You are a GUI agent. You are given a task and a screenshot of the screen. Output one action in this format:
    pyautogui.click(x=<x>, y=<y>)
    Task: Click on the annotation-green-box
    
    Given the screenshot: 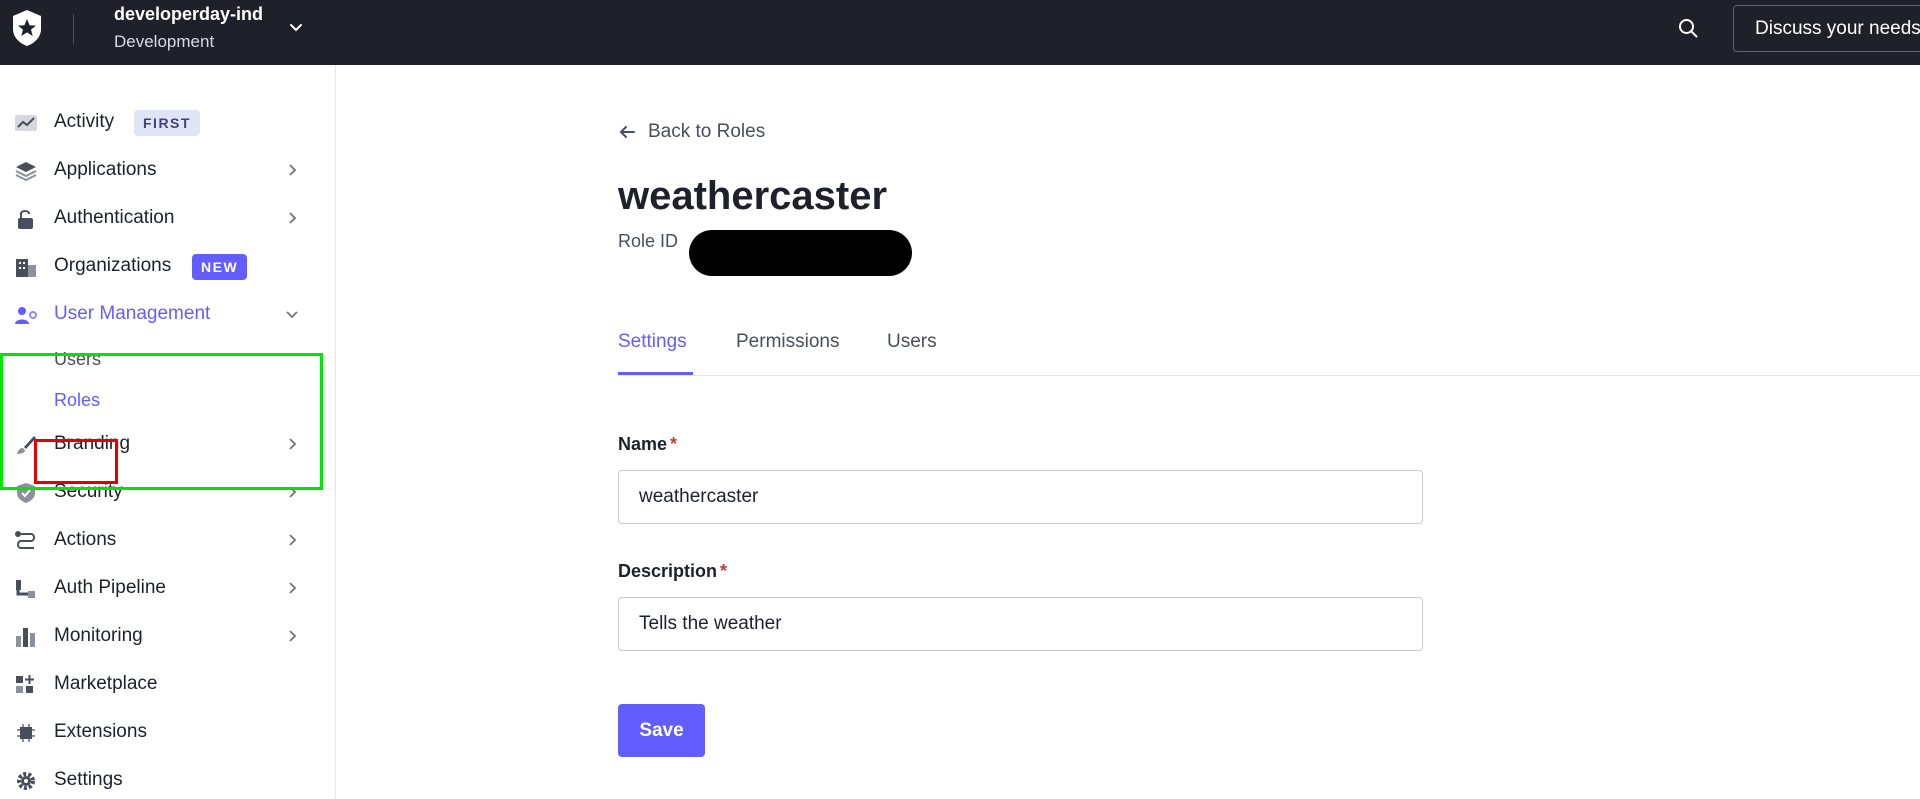 What is the action you would take?
    pyautogui.click(x=161, y=421)
    